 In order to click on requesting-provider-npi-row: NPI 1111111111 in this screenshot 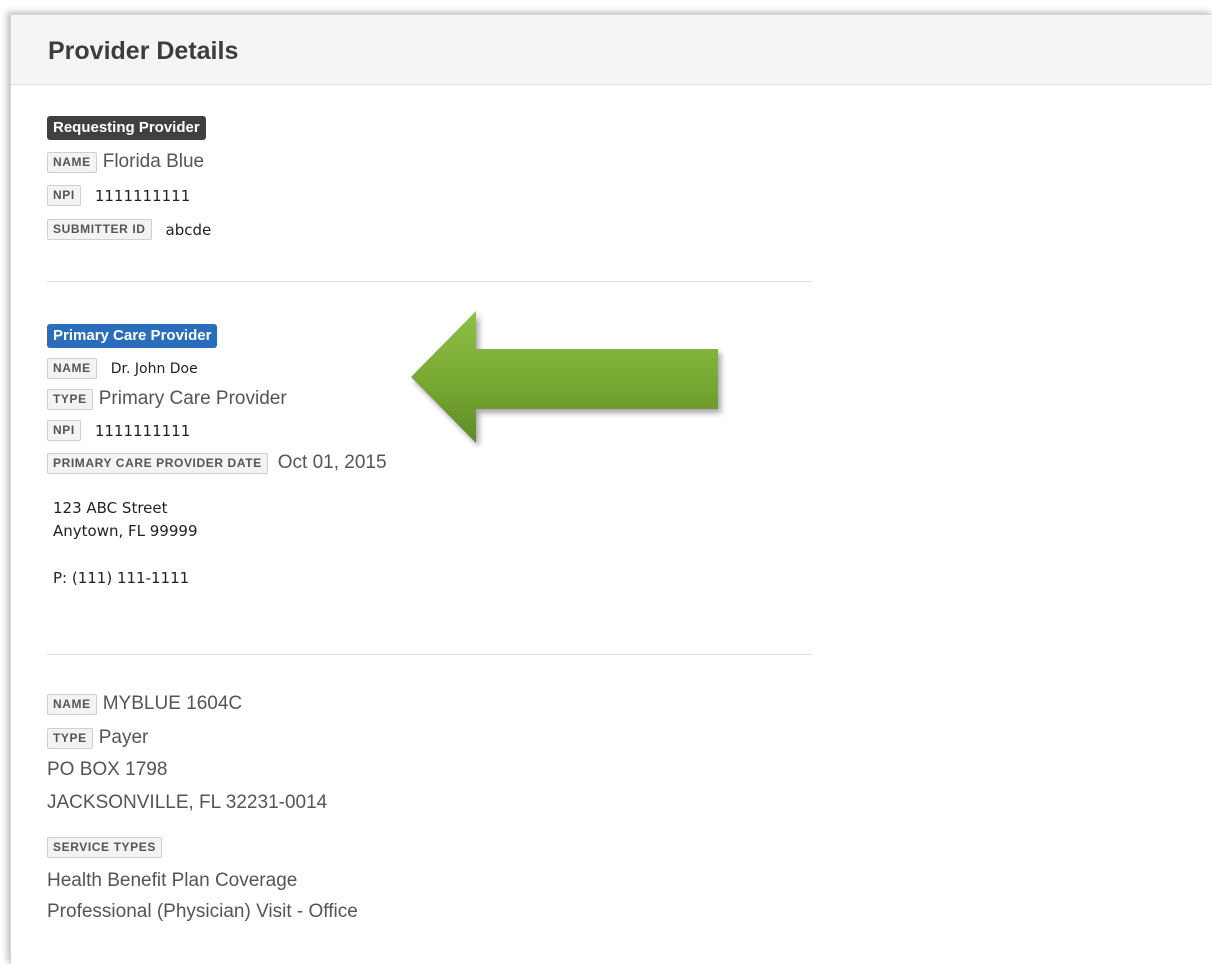, I will do `click(118, 195)`.